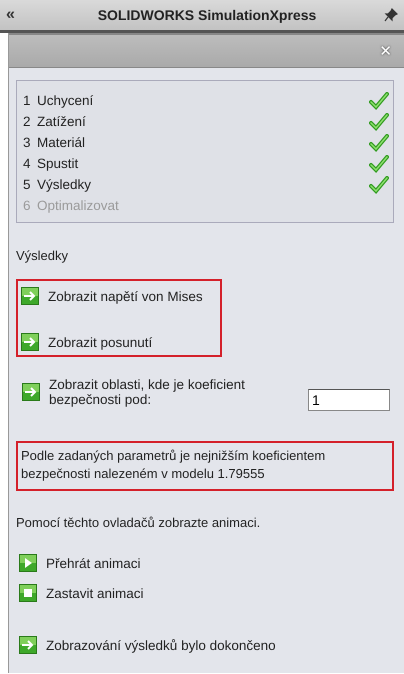 This screenshot has width=404, height=674. What do you see at coordinates (206, 142) in the screenshot?
I see `step-item: 3 Materiál` at bounding box center [206, 142].